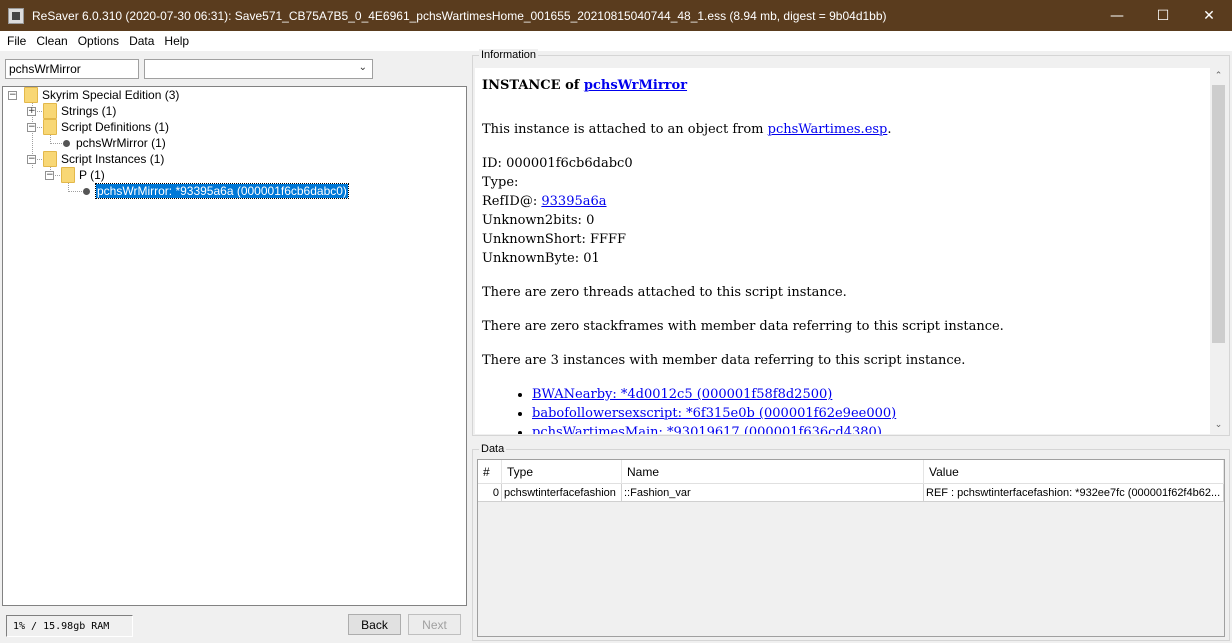  Describe the element at coordinates (867, 394) in the screenshot. I see `list-item: BWANearby: *4d0012c5 (000001f58f8d2500)` at that location.